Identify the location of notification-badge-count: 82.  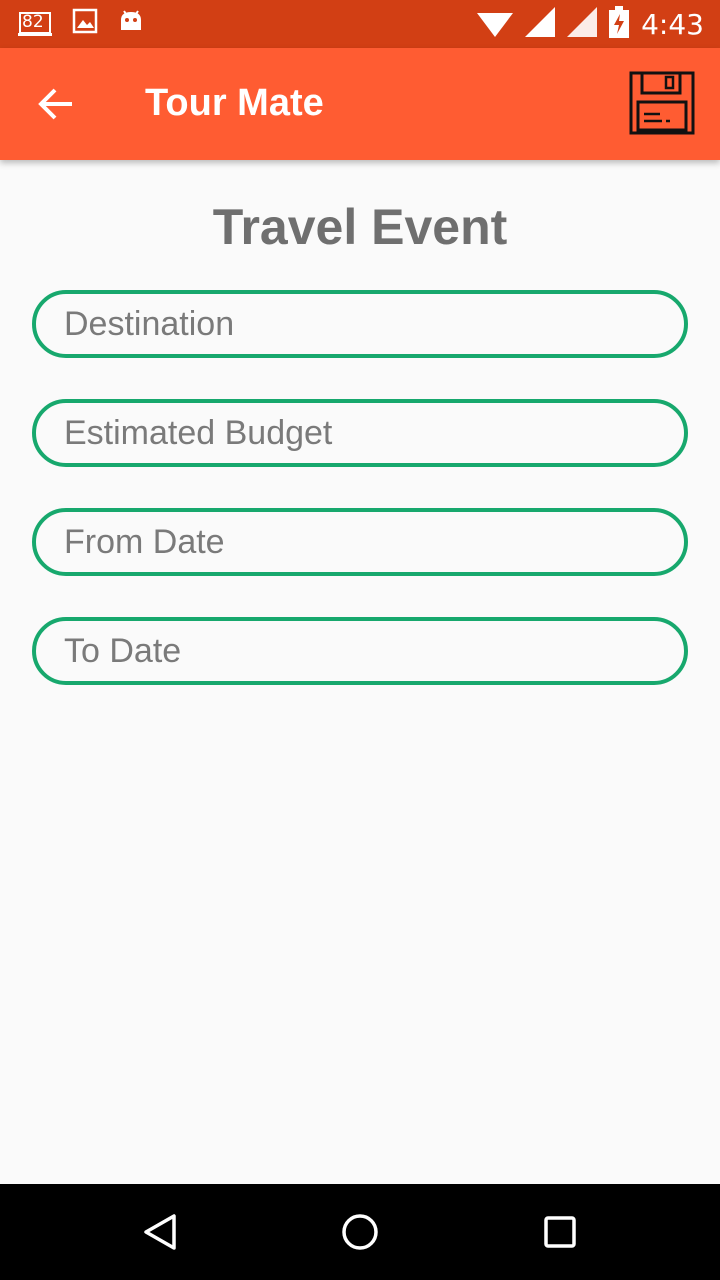
(33, 21).